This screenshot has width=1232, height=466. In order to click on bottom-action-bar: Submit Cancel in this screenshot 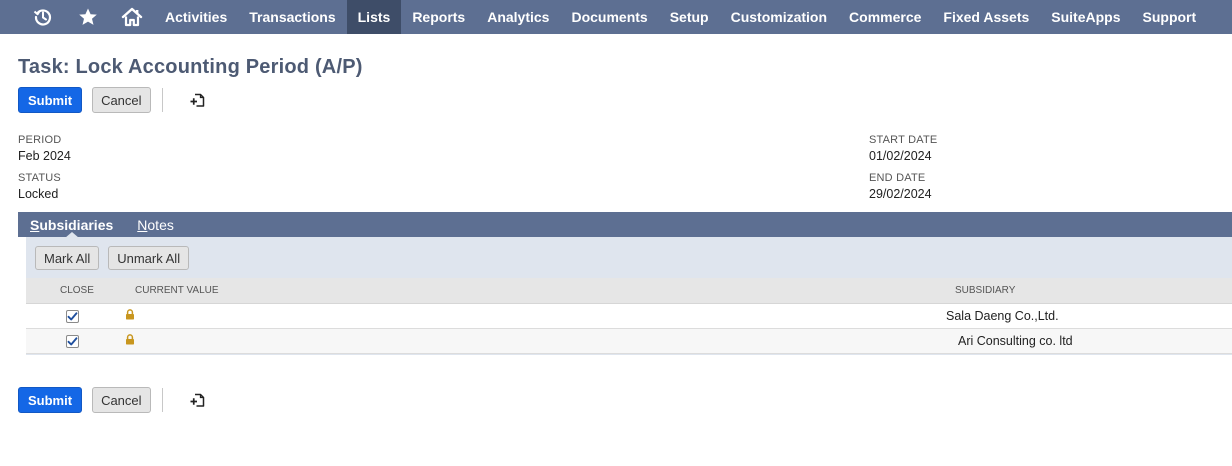, I will do `click(112, 400)`.